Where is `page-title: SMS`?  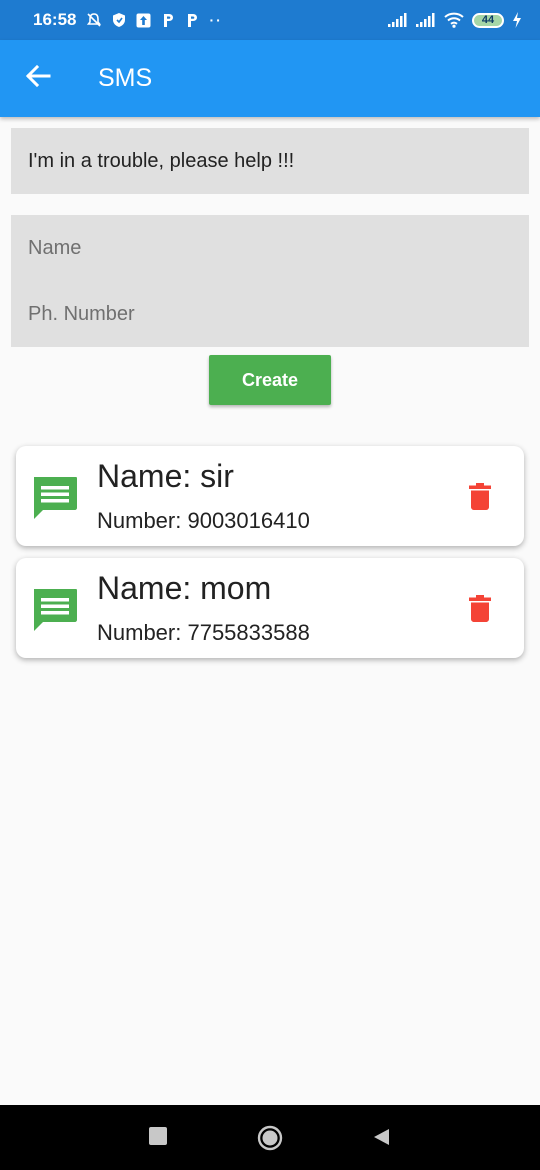
page-title: SMS is located at coordinates (125, 78).